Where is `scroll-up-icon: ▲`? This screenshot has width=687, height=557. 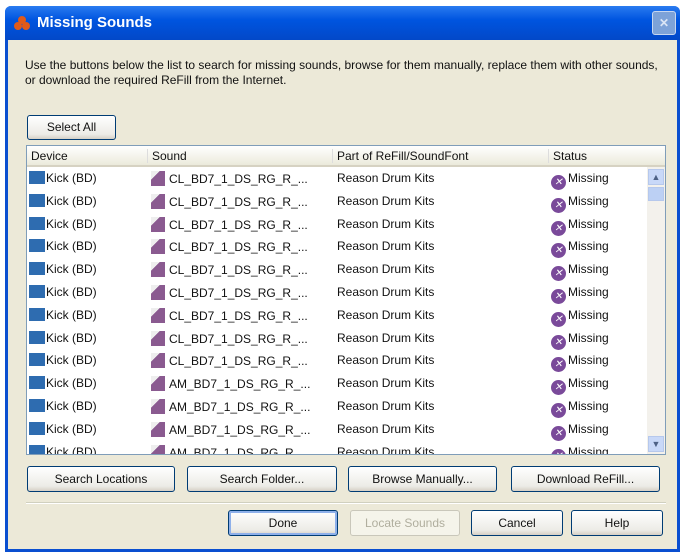
scroll-up-icon: ▲ is located at coordinates (656, 177).